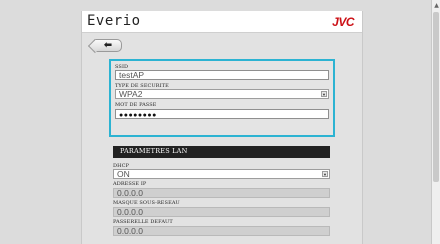 The width and height of the screenshot is (440, 244). I want to click on password-label: MOT DE PASSE, so click(136, 105).